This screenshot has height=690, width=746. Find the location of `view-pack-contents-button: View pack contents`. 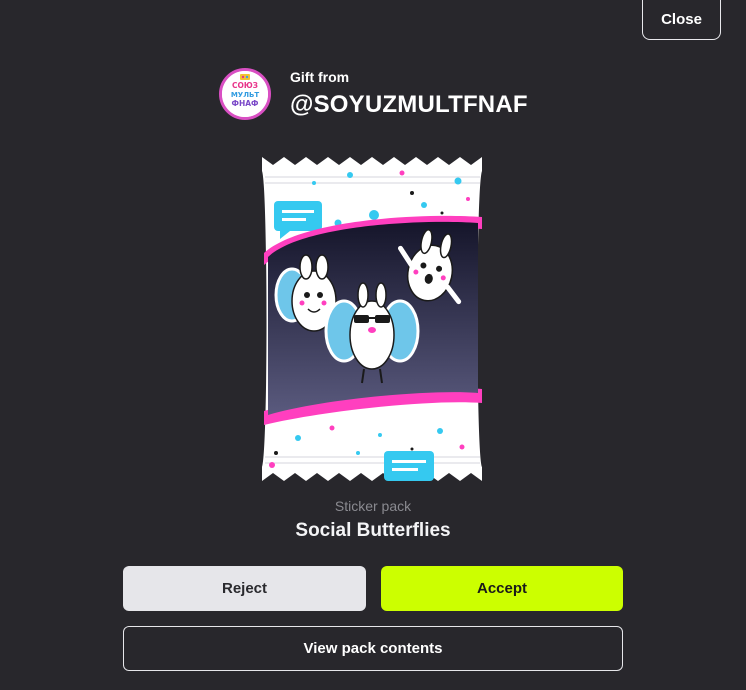

view-pack-contents-button: View pack contents is located at coordinates (373, 648).